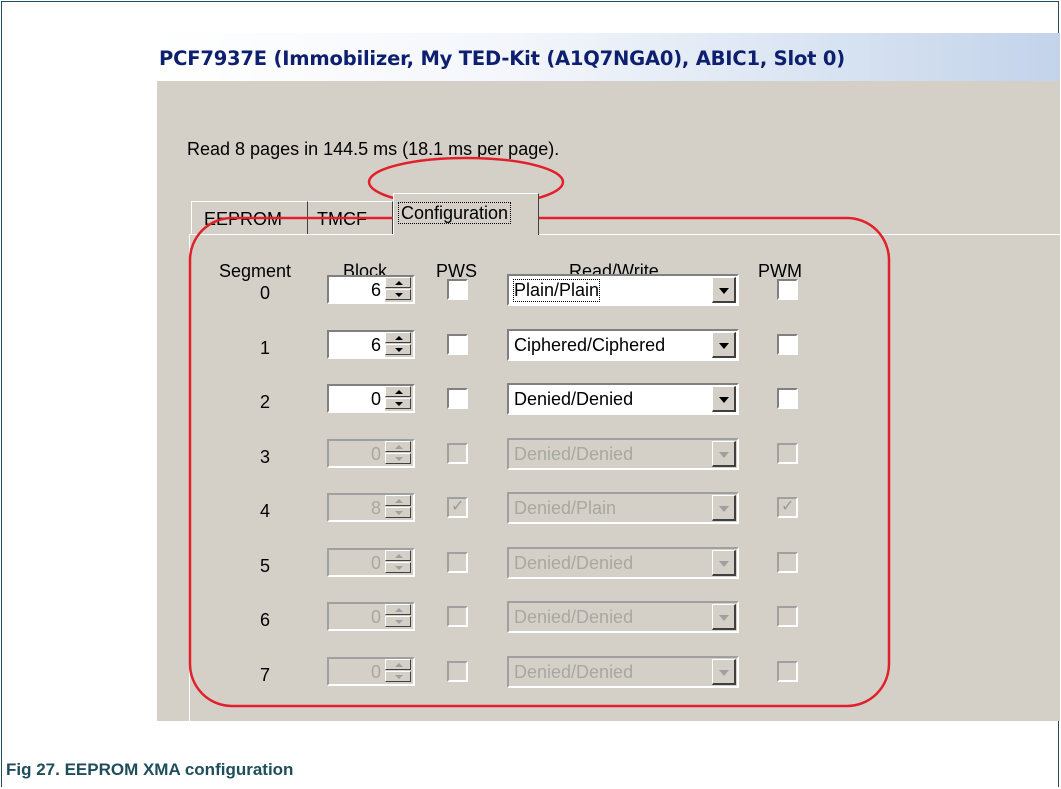  What do you see at coordinates (454, 213) in the screenshot?
I see `tab-label: Configuration` at bounding box center [454, 213].